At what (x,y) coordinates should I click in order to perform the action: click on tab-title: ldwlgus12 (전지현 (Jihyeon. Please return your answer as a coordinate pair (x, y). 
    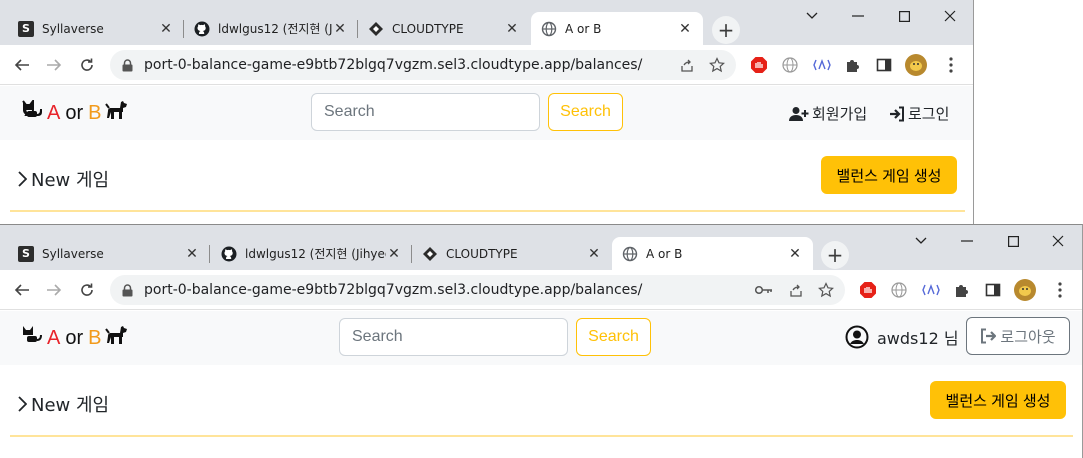
    Looking at the image, I should click on (315, 254).